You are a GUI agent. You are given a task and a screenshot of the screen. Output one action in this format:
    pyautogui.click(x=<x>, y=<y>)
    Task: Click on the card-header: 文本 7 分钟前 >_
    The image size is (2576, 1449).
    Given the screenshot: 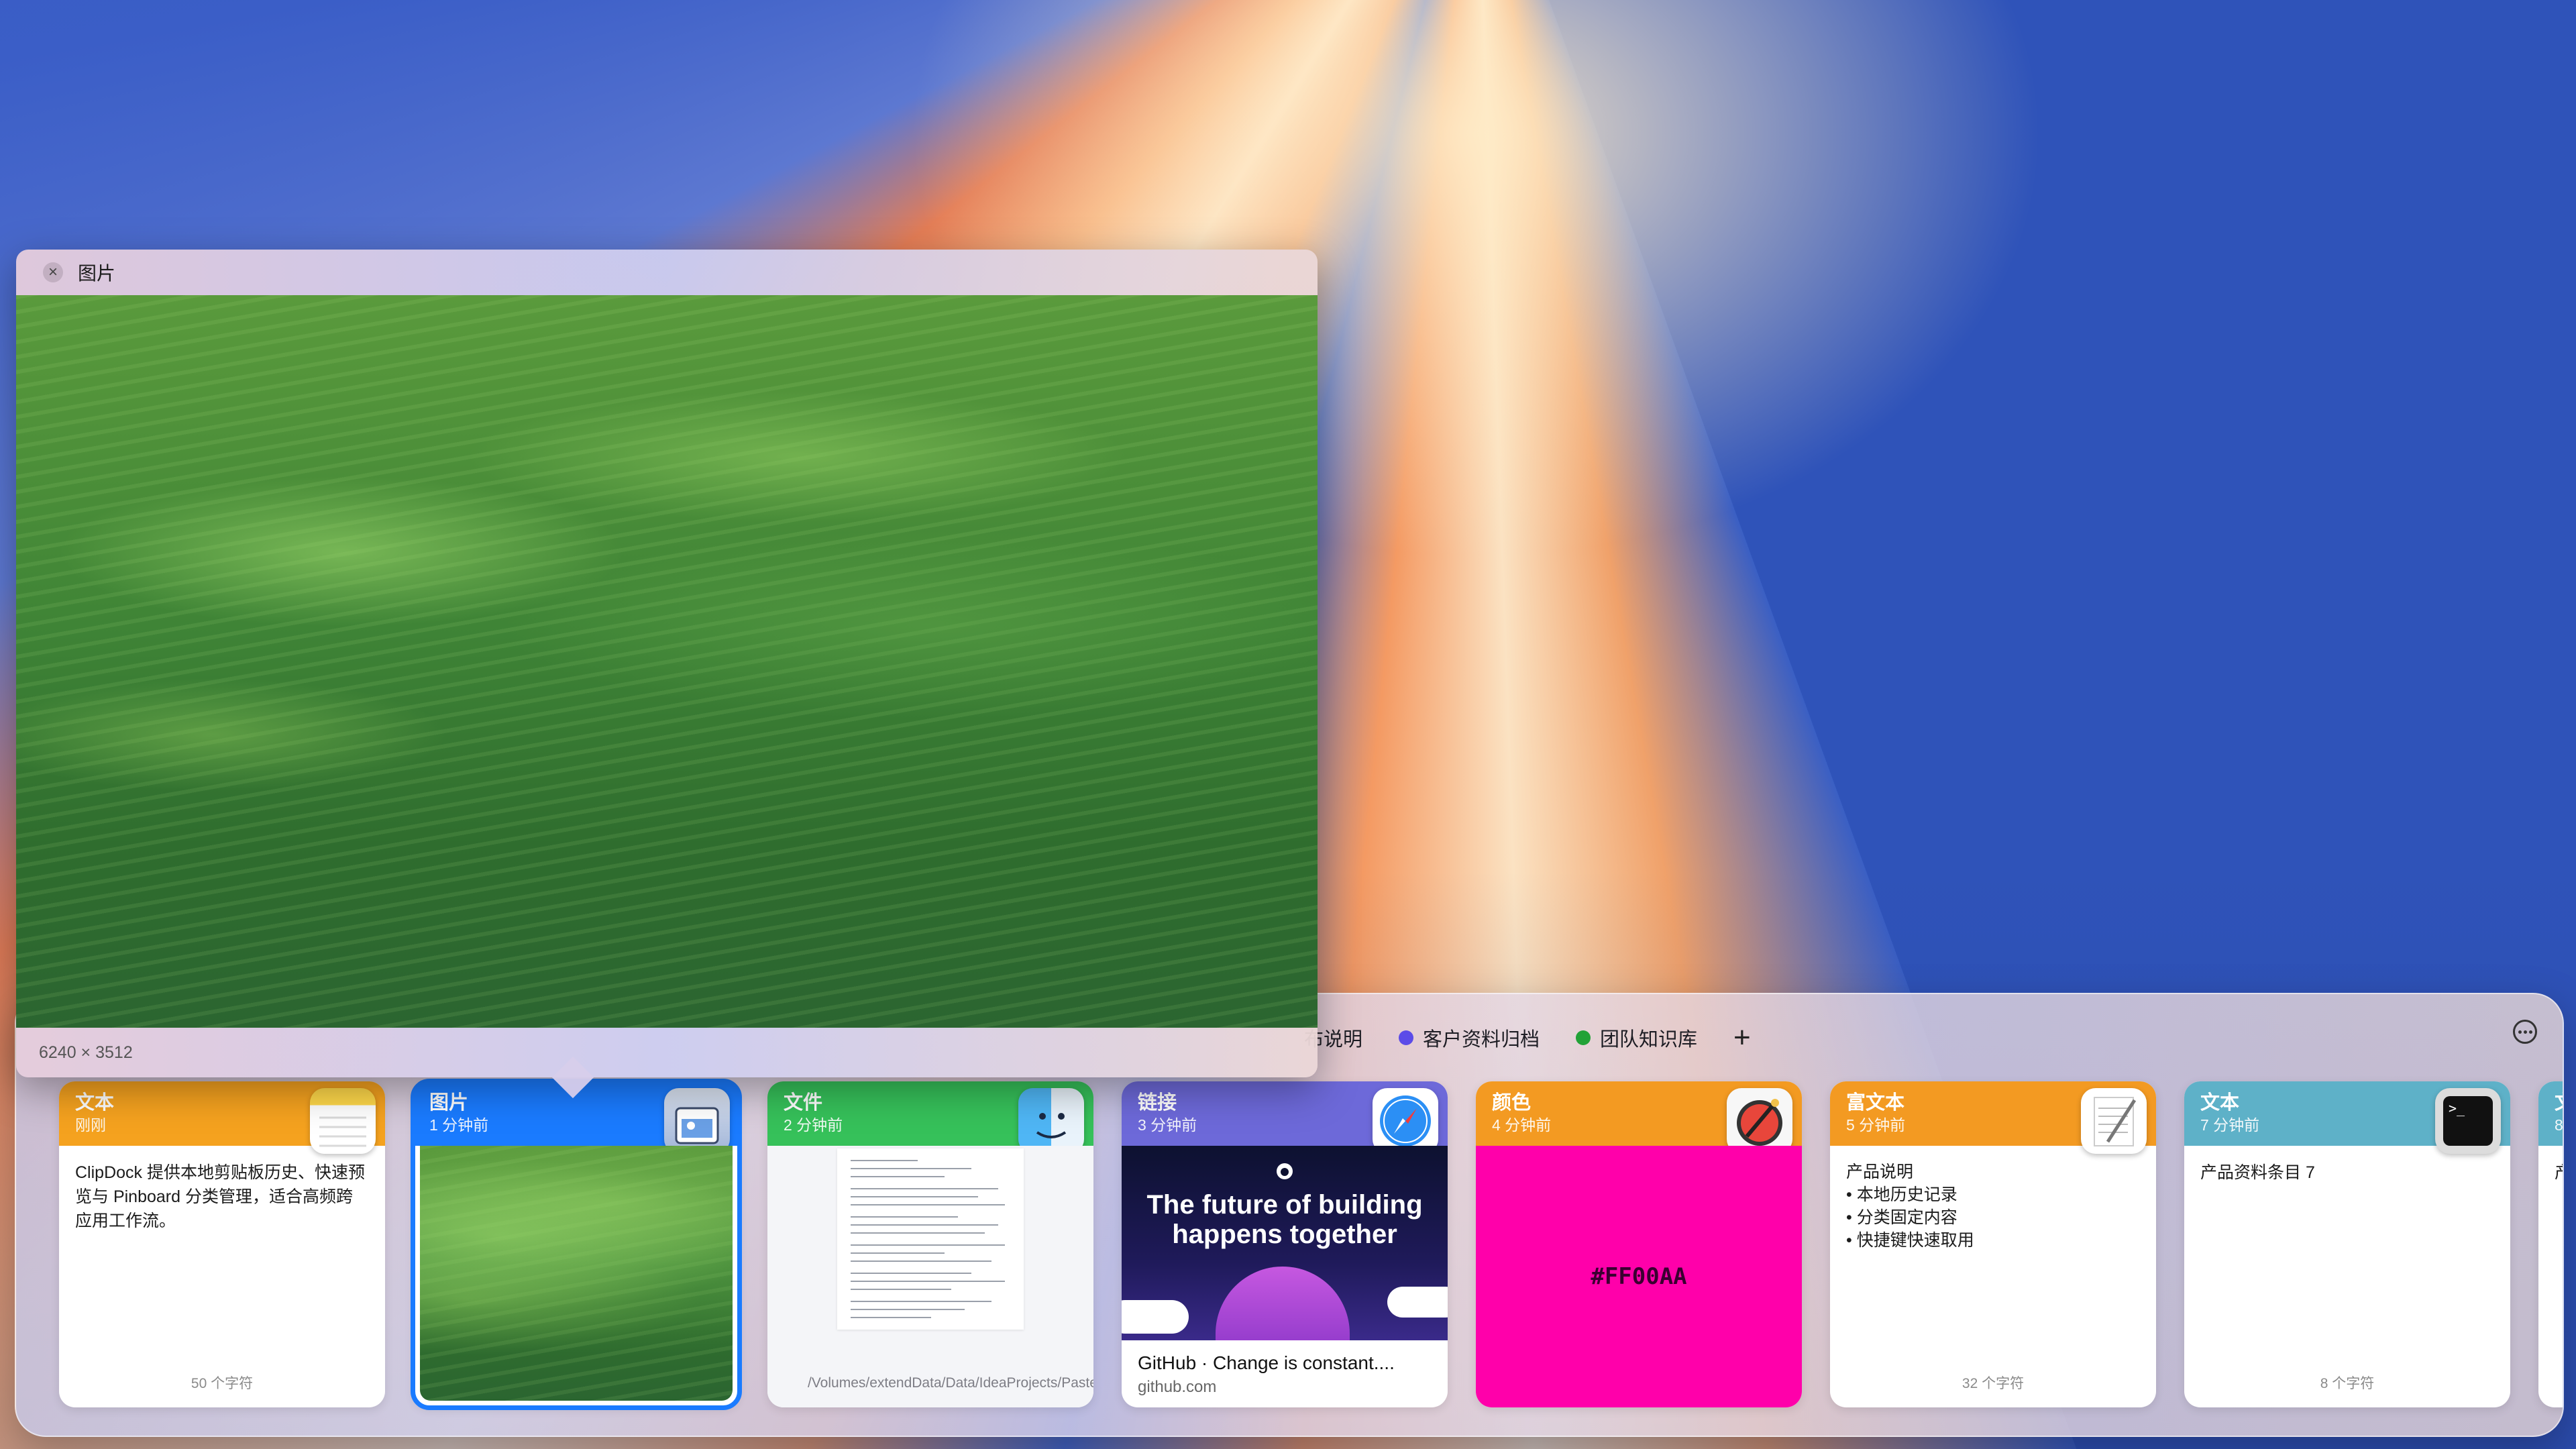 What is the action you would take?
    pyautogui.click(x=2347, y=1117)
    